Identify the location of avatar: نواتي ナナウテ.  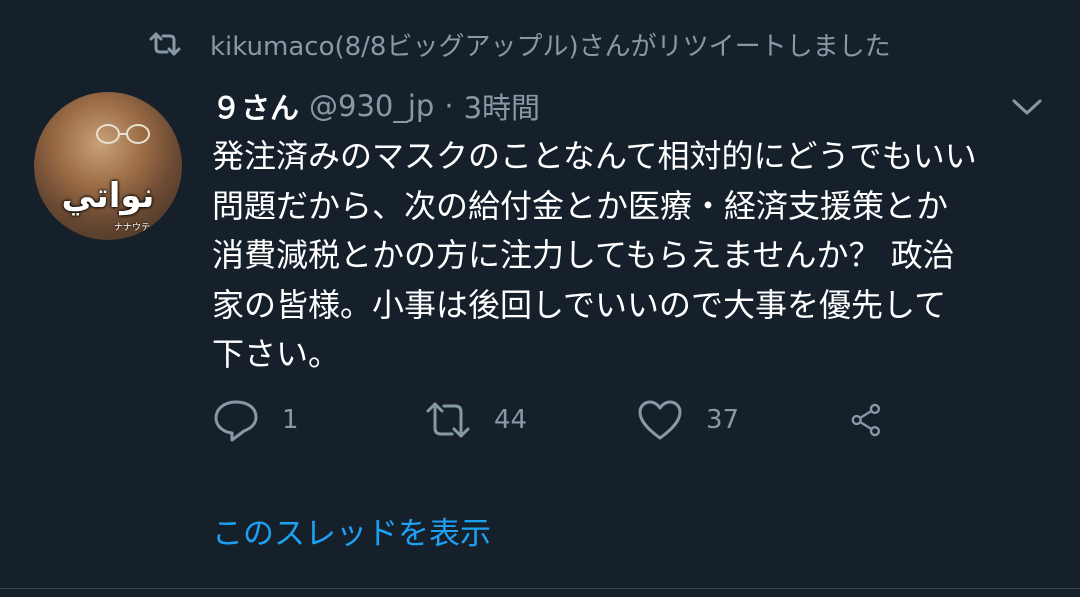
(108, 166).